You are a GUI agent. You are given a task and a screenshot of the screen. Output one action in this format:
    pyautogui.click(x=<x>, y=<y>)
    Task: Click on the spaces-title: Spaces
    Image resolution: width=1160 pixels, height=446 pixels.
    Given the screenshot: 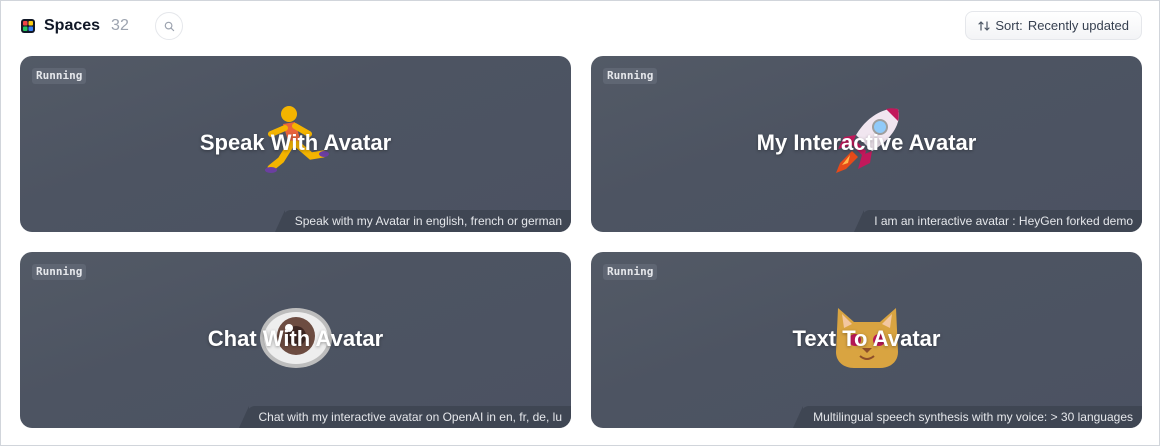 What is the action you would take?
    pyautogui.click(x=72, y=25)
    